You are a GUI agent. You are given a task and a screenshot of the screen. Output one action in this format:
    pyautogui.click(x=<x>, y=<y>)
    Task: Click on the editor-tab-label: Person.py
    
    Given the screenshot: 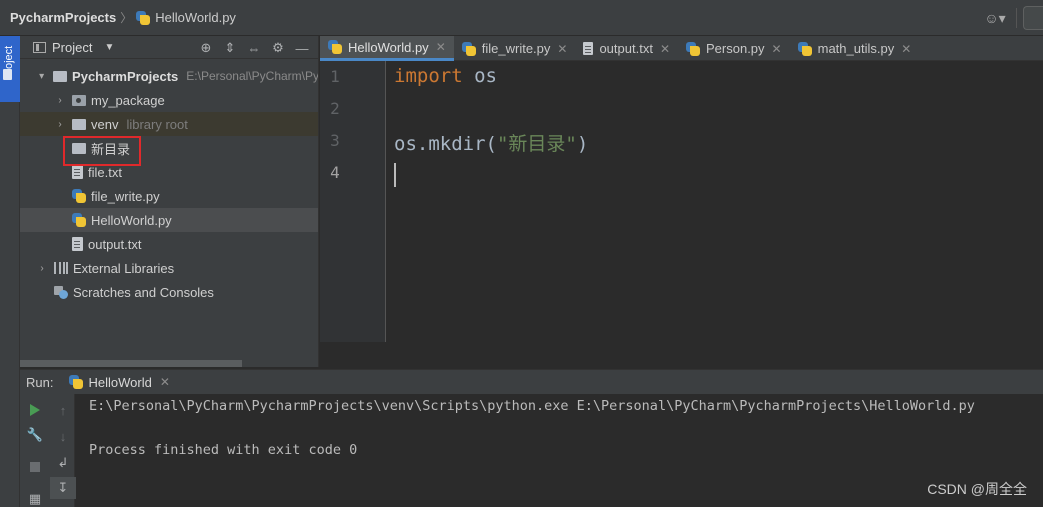 What is the action you would take?
    pyautogui.click(x=735, y=48)
    